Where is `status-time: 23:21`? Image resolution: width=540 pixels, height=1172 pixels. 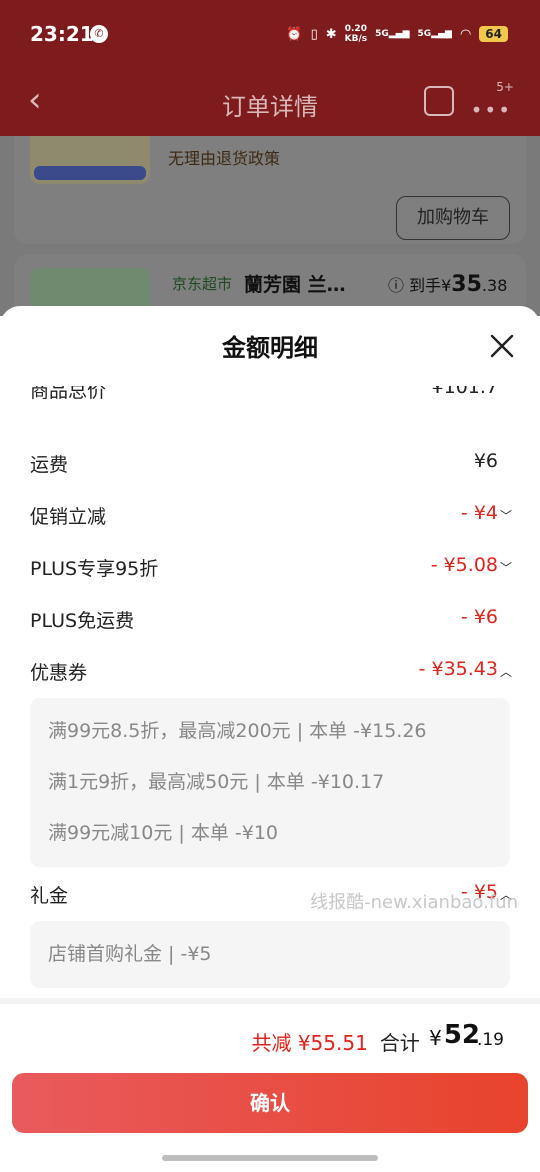
status-time: 23:21 is located at coordinates (62, 34).